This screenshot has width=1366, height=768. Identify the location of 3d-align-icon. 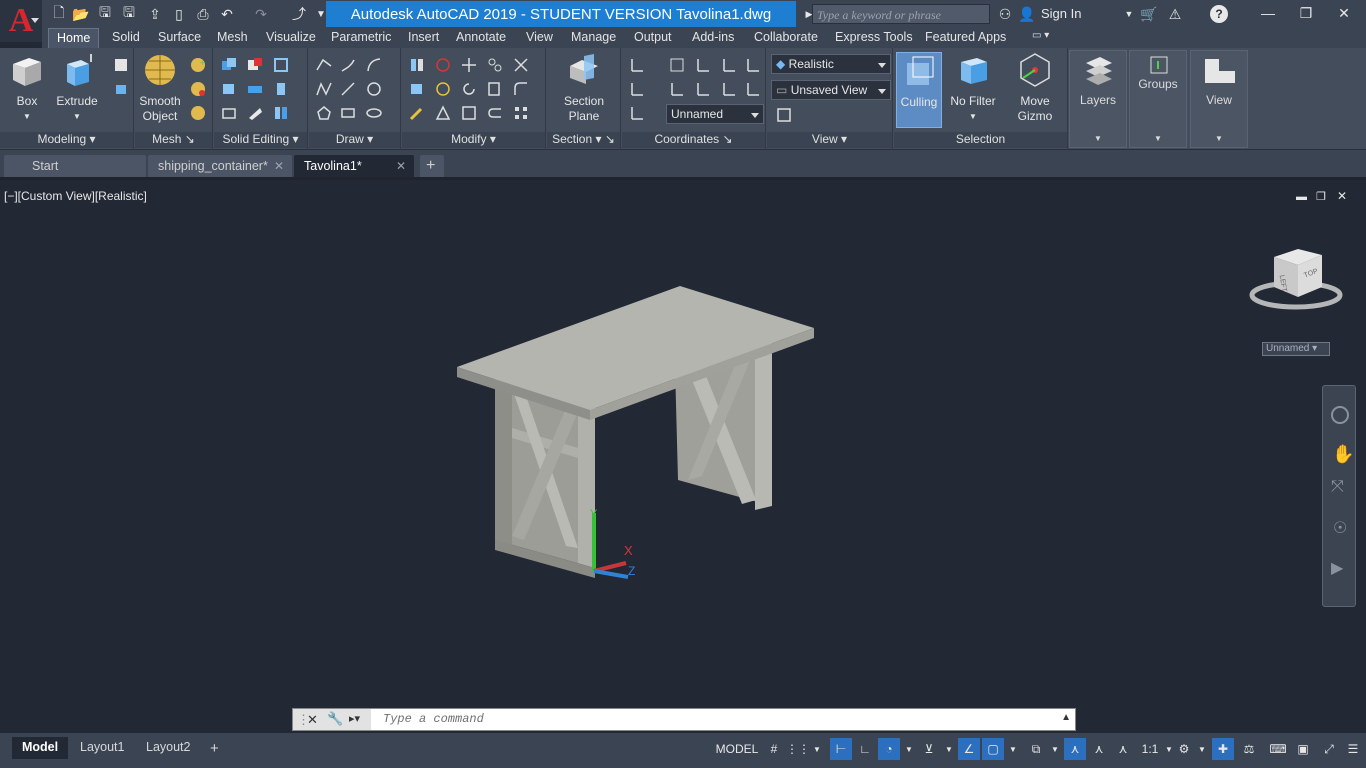
(417, 89).